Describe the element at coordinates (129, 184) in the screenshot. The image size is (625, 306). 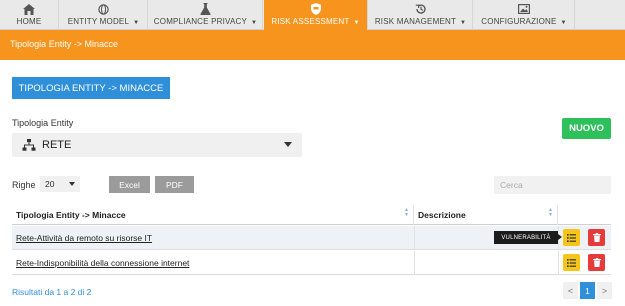
I see `excel-export-button: Excel` at that location.